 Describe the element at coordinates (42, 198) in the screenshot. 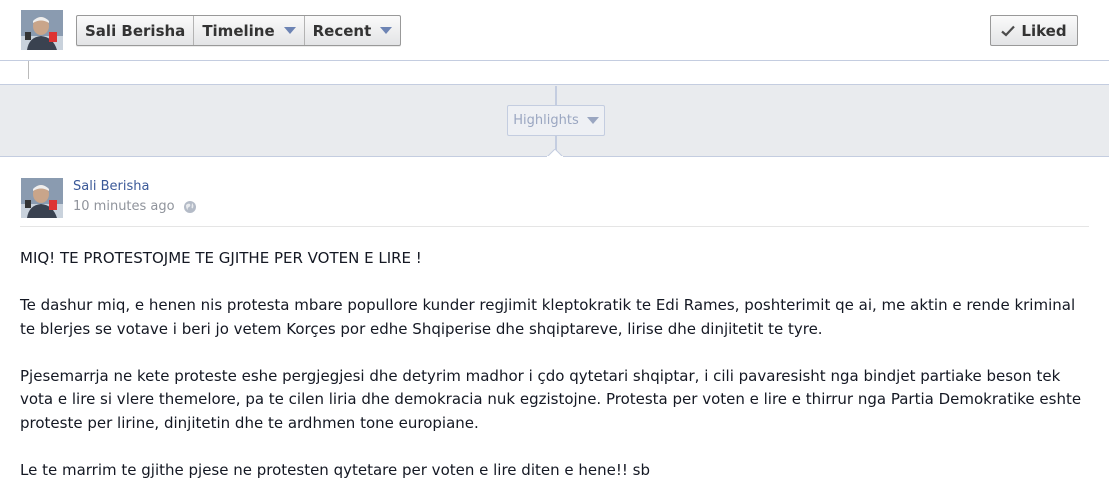

I see `author-avatar` at that location.